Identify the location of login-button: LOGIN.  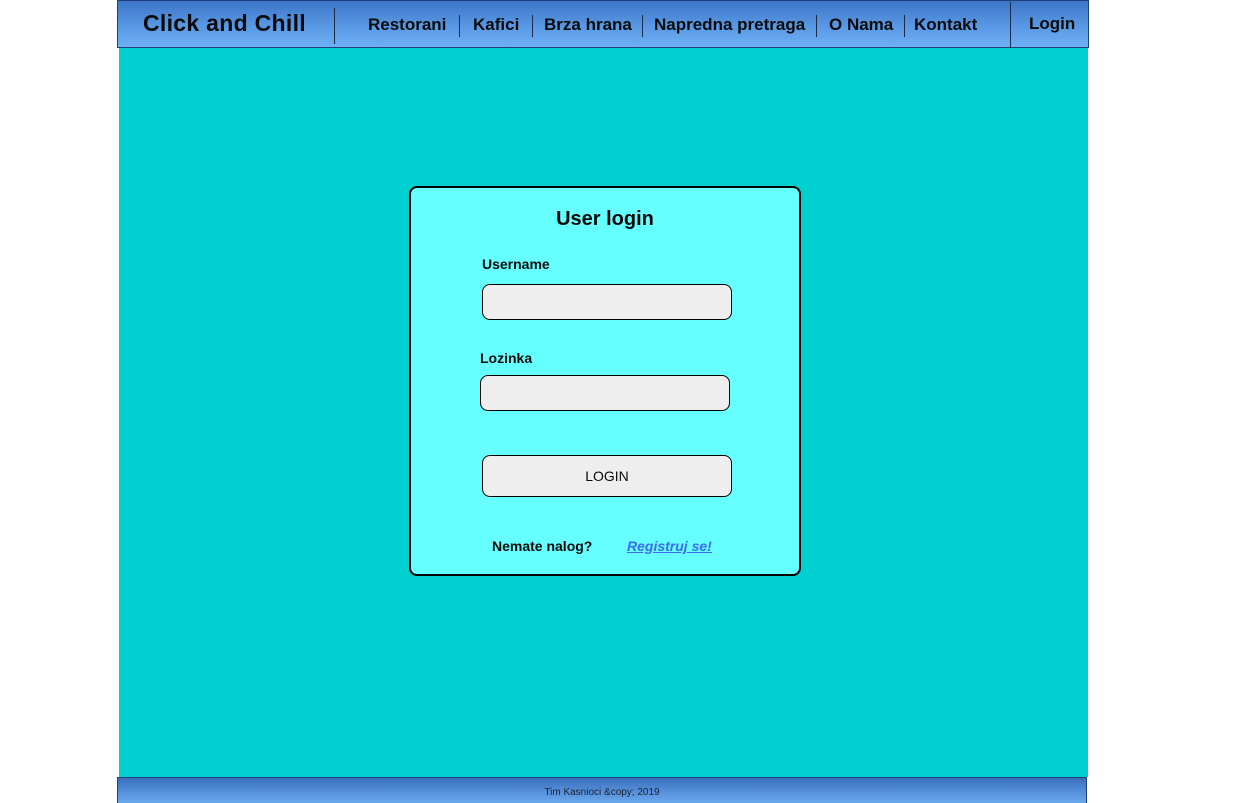
(607, 476).